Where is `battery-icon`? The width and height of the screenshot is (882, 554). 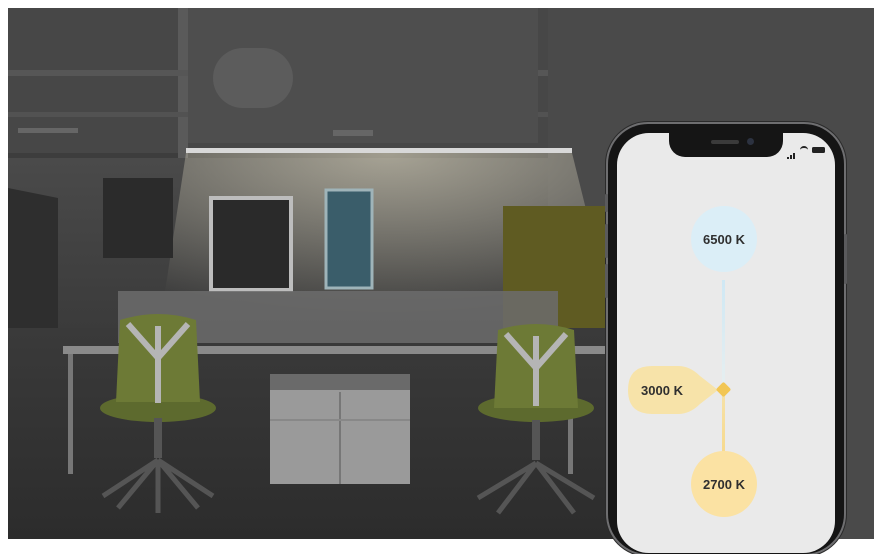 battery-icon is located at coordinates (818, 150).